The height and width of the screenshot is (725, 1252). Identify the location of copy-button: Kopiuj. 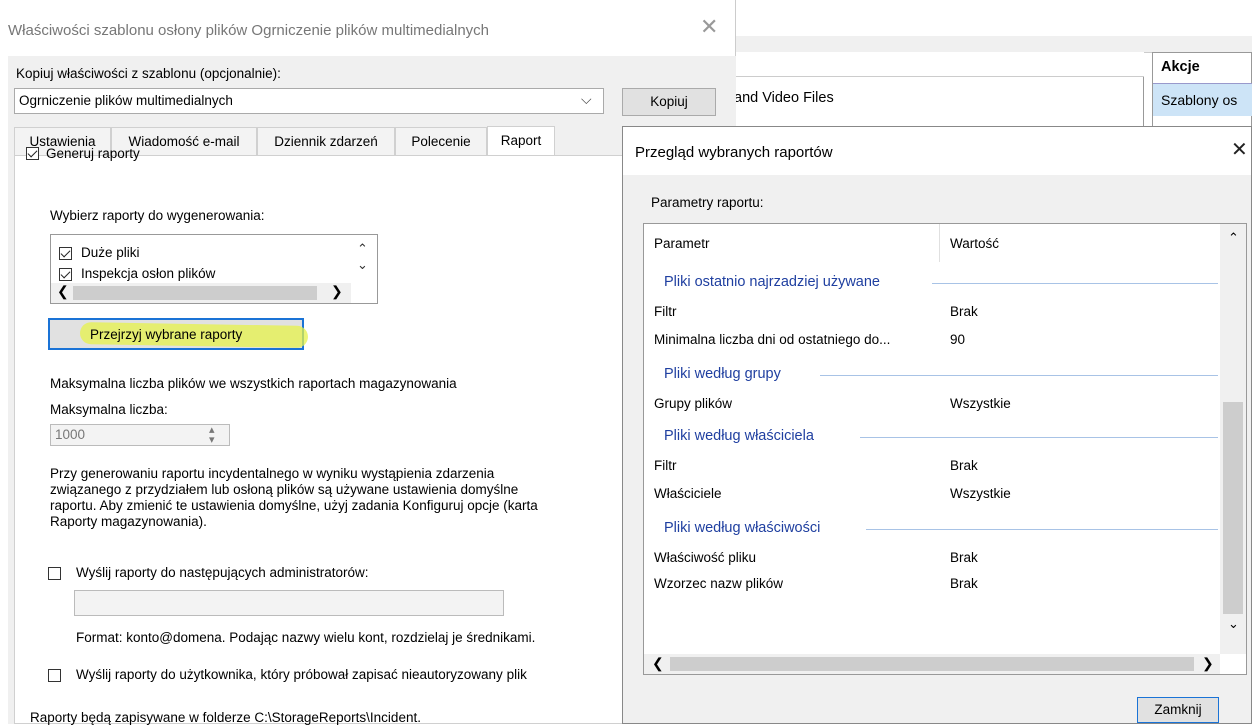
(669, 102).